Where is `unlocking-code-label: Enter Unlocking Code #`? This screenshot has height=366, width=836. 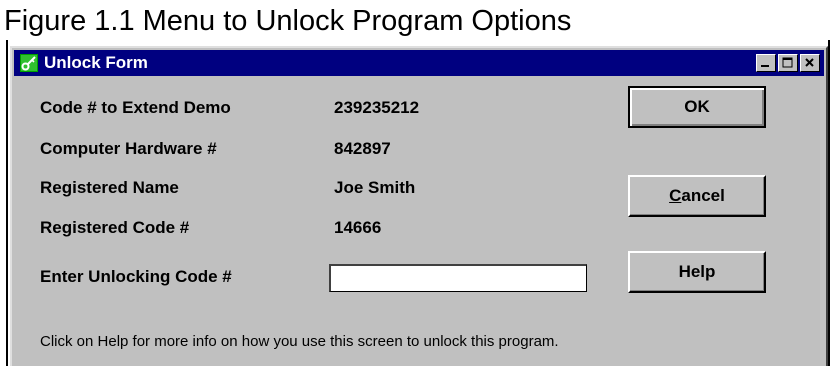
unlocking-code-label: Enter Unlocking Code # is located at coordinates (136, 276).